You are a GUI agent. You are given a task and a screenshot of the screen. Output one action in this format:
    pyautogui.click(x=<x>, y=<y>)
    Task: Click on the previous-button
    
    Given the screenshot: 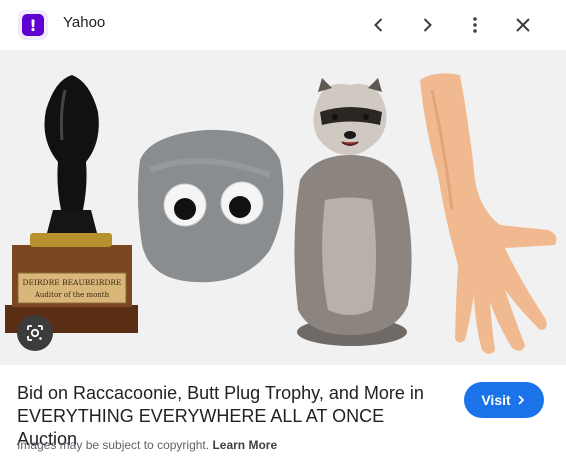 What is the action you would take?
    pyautogui.click(x=379, y=25)
    